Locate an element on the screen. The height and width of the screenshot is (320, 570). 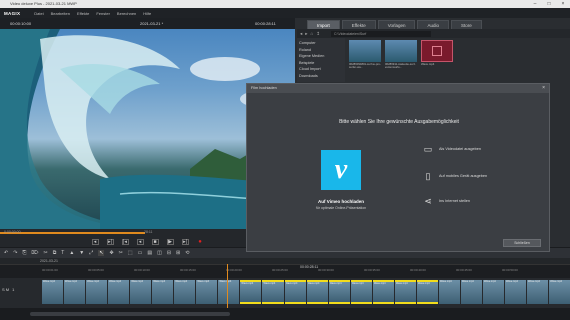
option-mobile-device: ▯ Auf mobiles Gerät ausgeben is located at coordinates (455, 176).